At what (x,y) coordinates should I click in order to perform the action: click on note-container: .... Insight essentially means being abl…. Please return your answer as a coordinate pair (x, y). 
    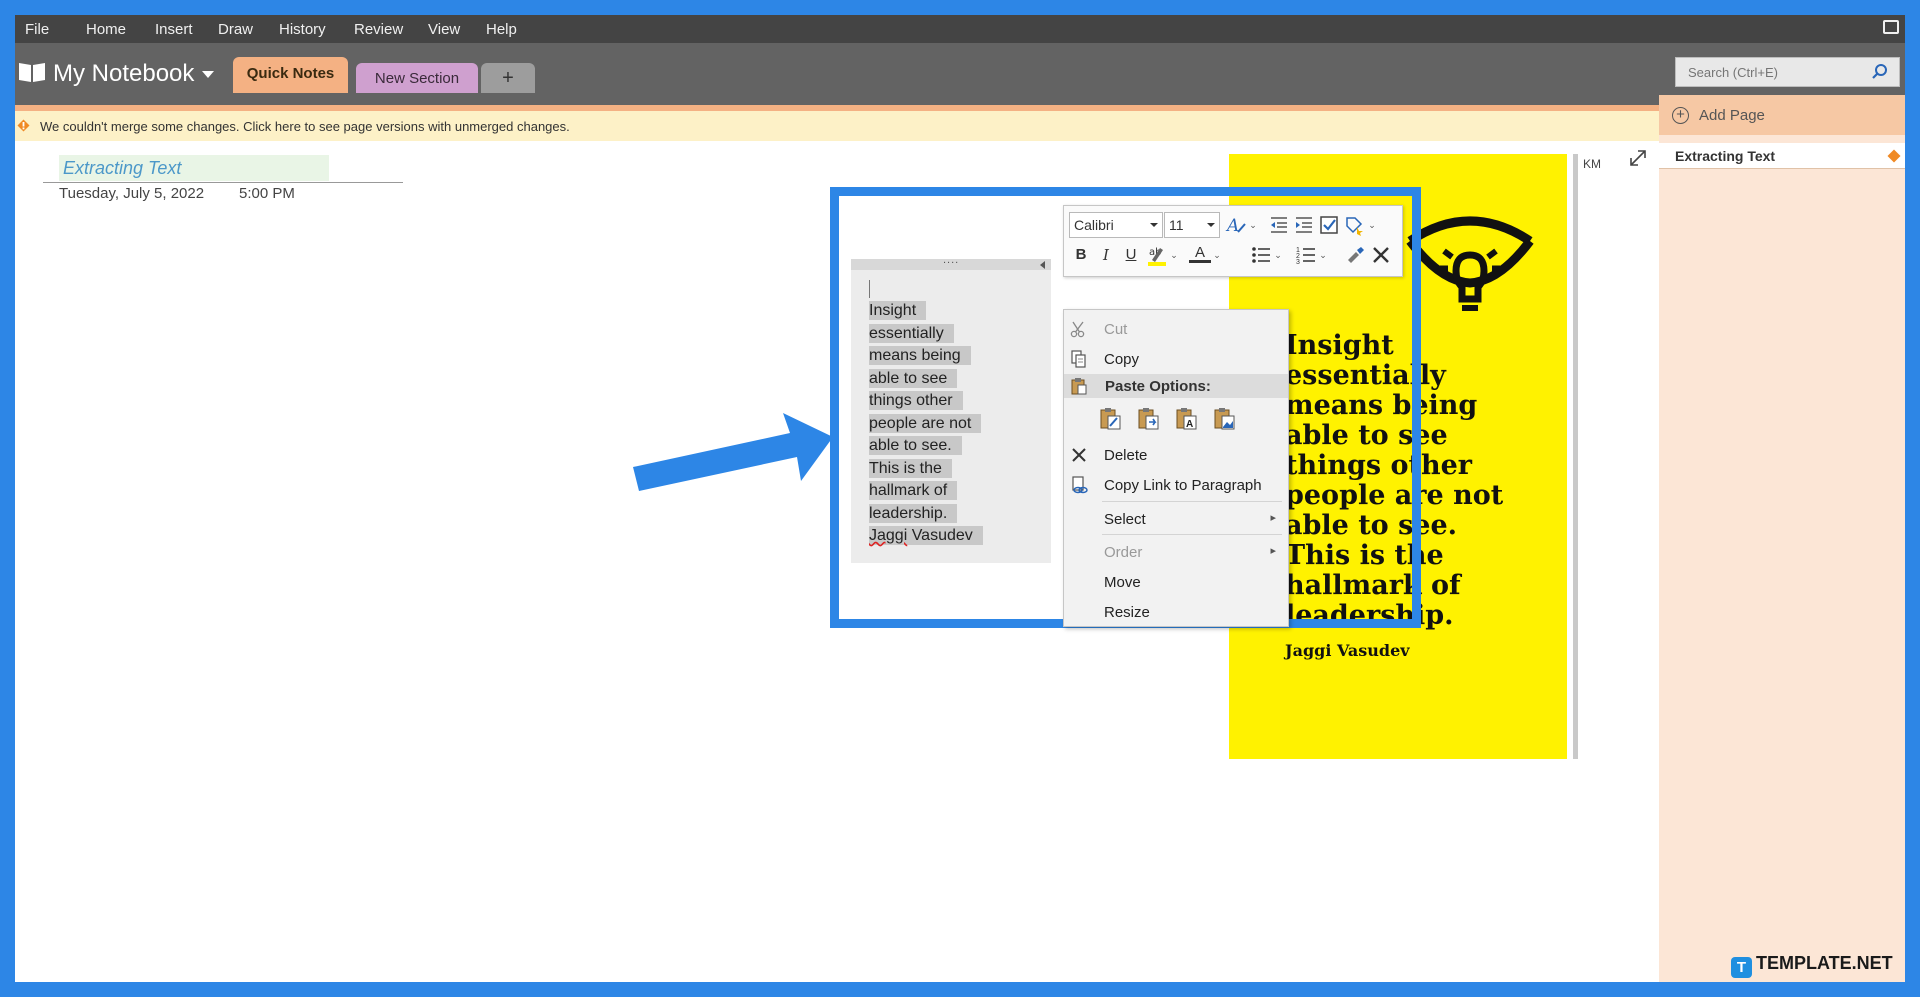
    Looking at the image, I should click on (951, 408).